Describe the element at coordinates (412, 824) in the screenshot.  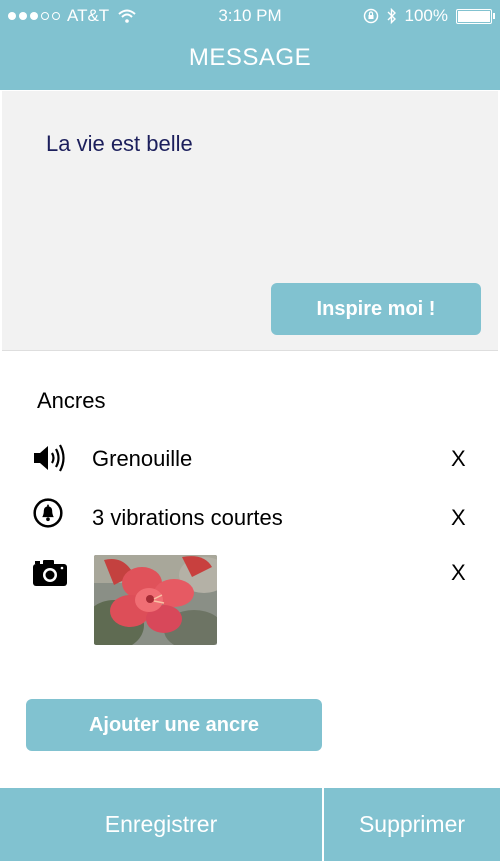
I see `delete-button: Supprimer` at that location.